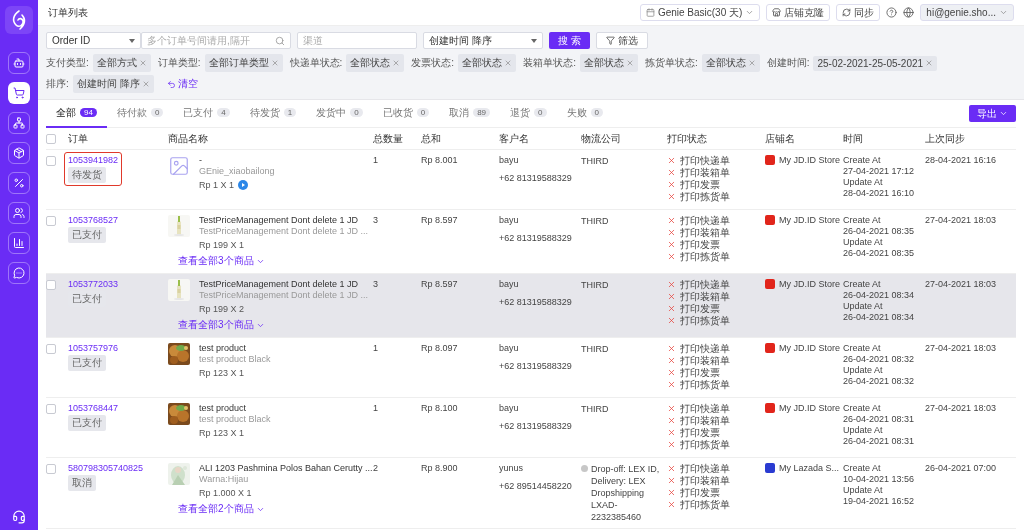 This screenshot has width=1024, height=530. What do you see at coordinates (483, 40) in the screenshot?
I see `sort-select: 创建时间 降序` at bounding box center [483, 40].